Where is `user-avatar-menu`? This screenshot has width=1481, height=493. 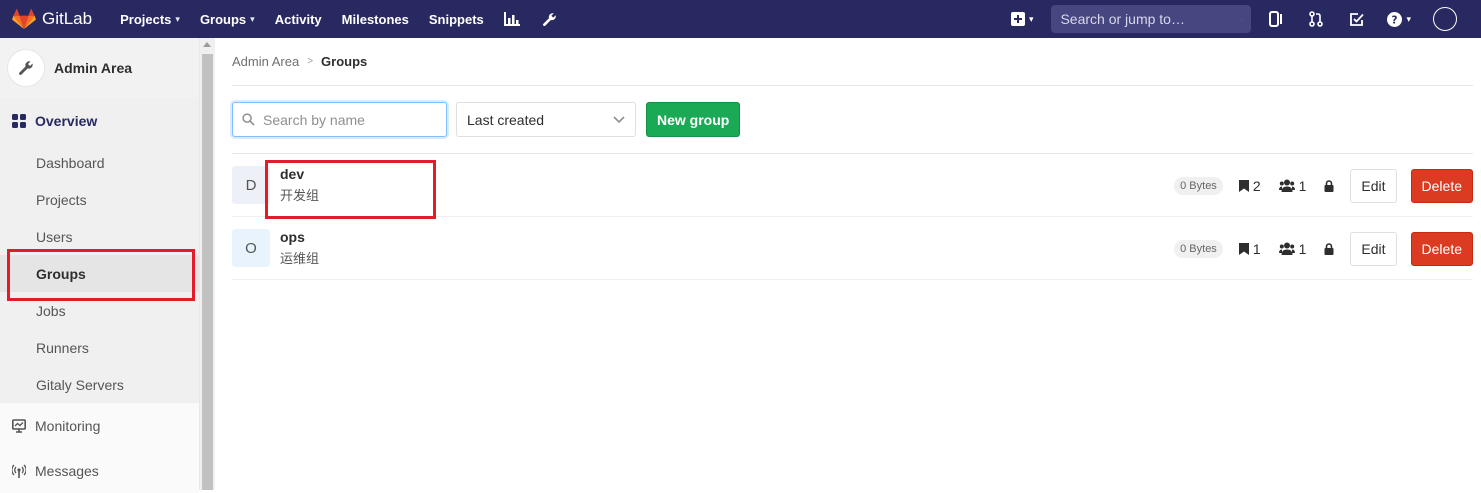 user-avatar-menu is located at coordinates (1445, 19).